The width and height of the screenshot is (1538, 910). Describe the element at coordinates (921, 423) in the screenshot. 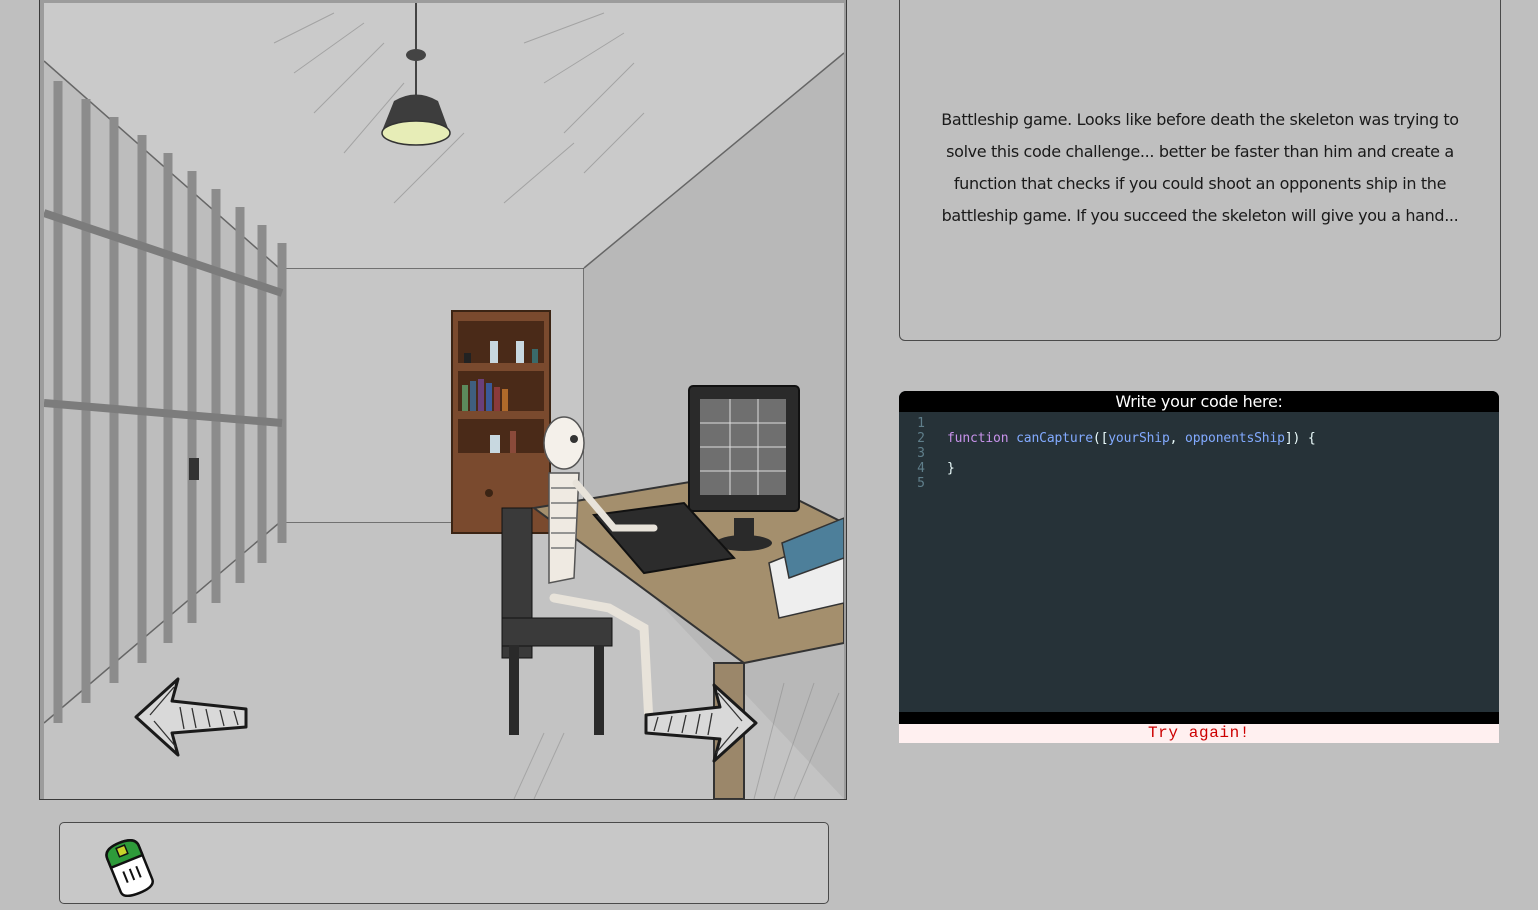

I see `line-number: 1` at that location.